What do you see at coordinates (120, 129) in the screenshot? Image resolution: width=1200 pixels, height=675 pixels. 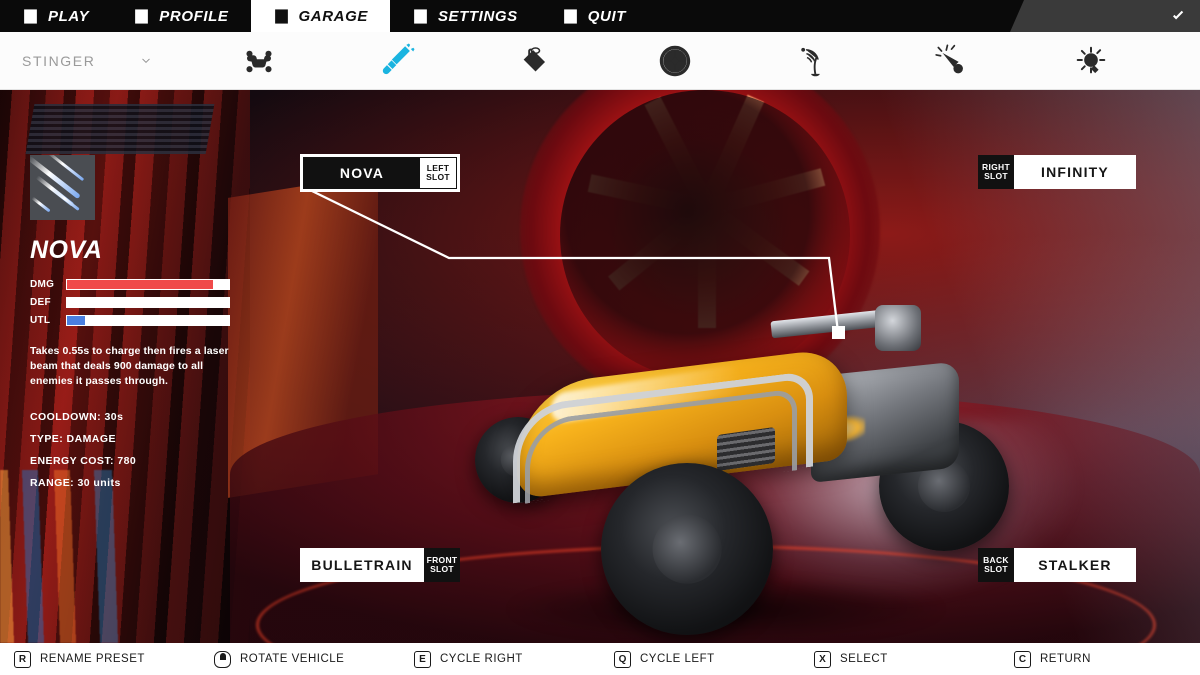 I see `scene-vent` at bounding box center [120, 129].